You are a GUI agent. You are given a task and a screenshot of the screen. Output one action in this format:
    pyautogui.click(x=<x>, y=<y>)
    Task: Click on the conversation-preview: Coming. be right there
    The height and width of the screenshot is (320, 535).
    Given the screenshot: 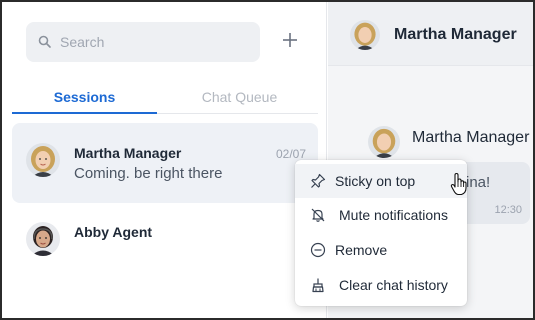 What is the action you would take?
    pyautogui.click(x=148, y=173)
    